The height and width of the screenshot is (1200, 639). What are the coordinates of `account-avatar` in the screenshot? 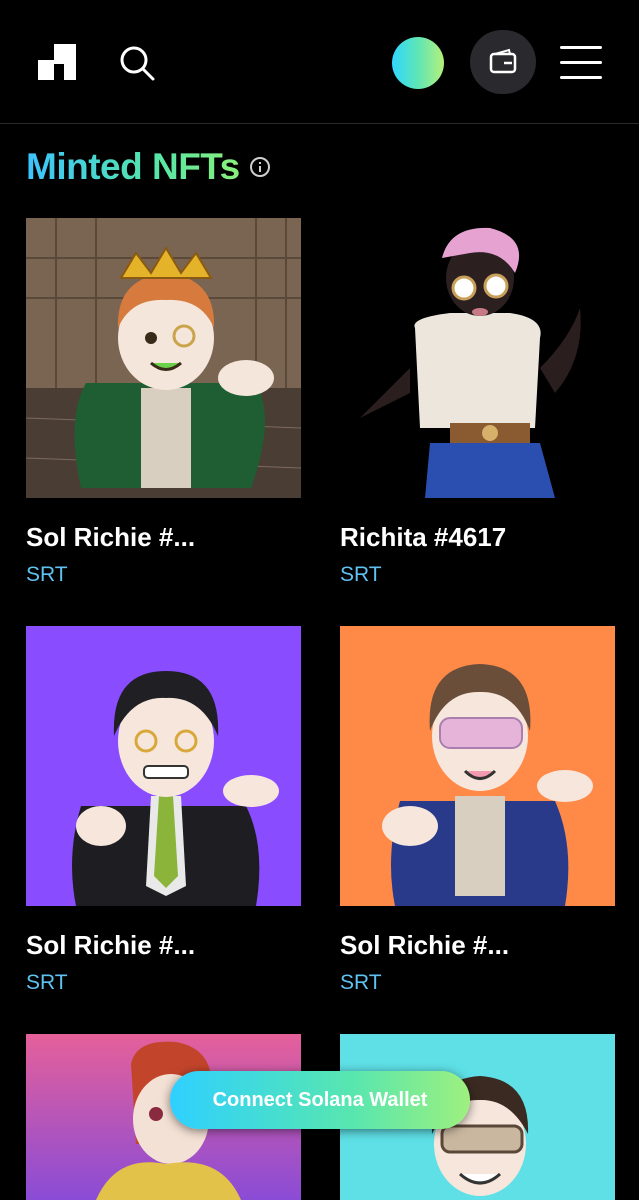 It's located at (418, 63).